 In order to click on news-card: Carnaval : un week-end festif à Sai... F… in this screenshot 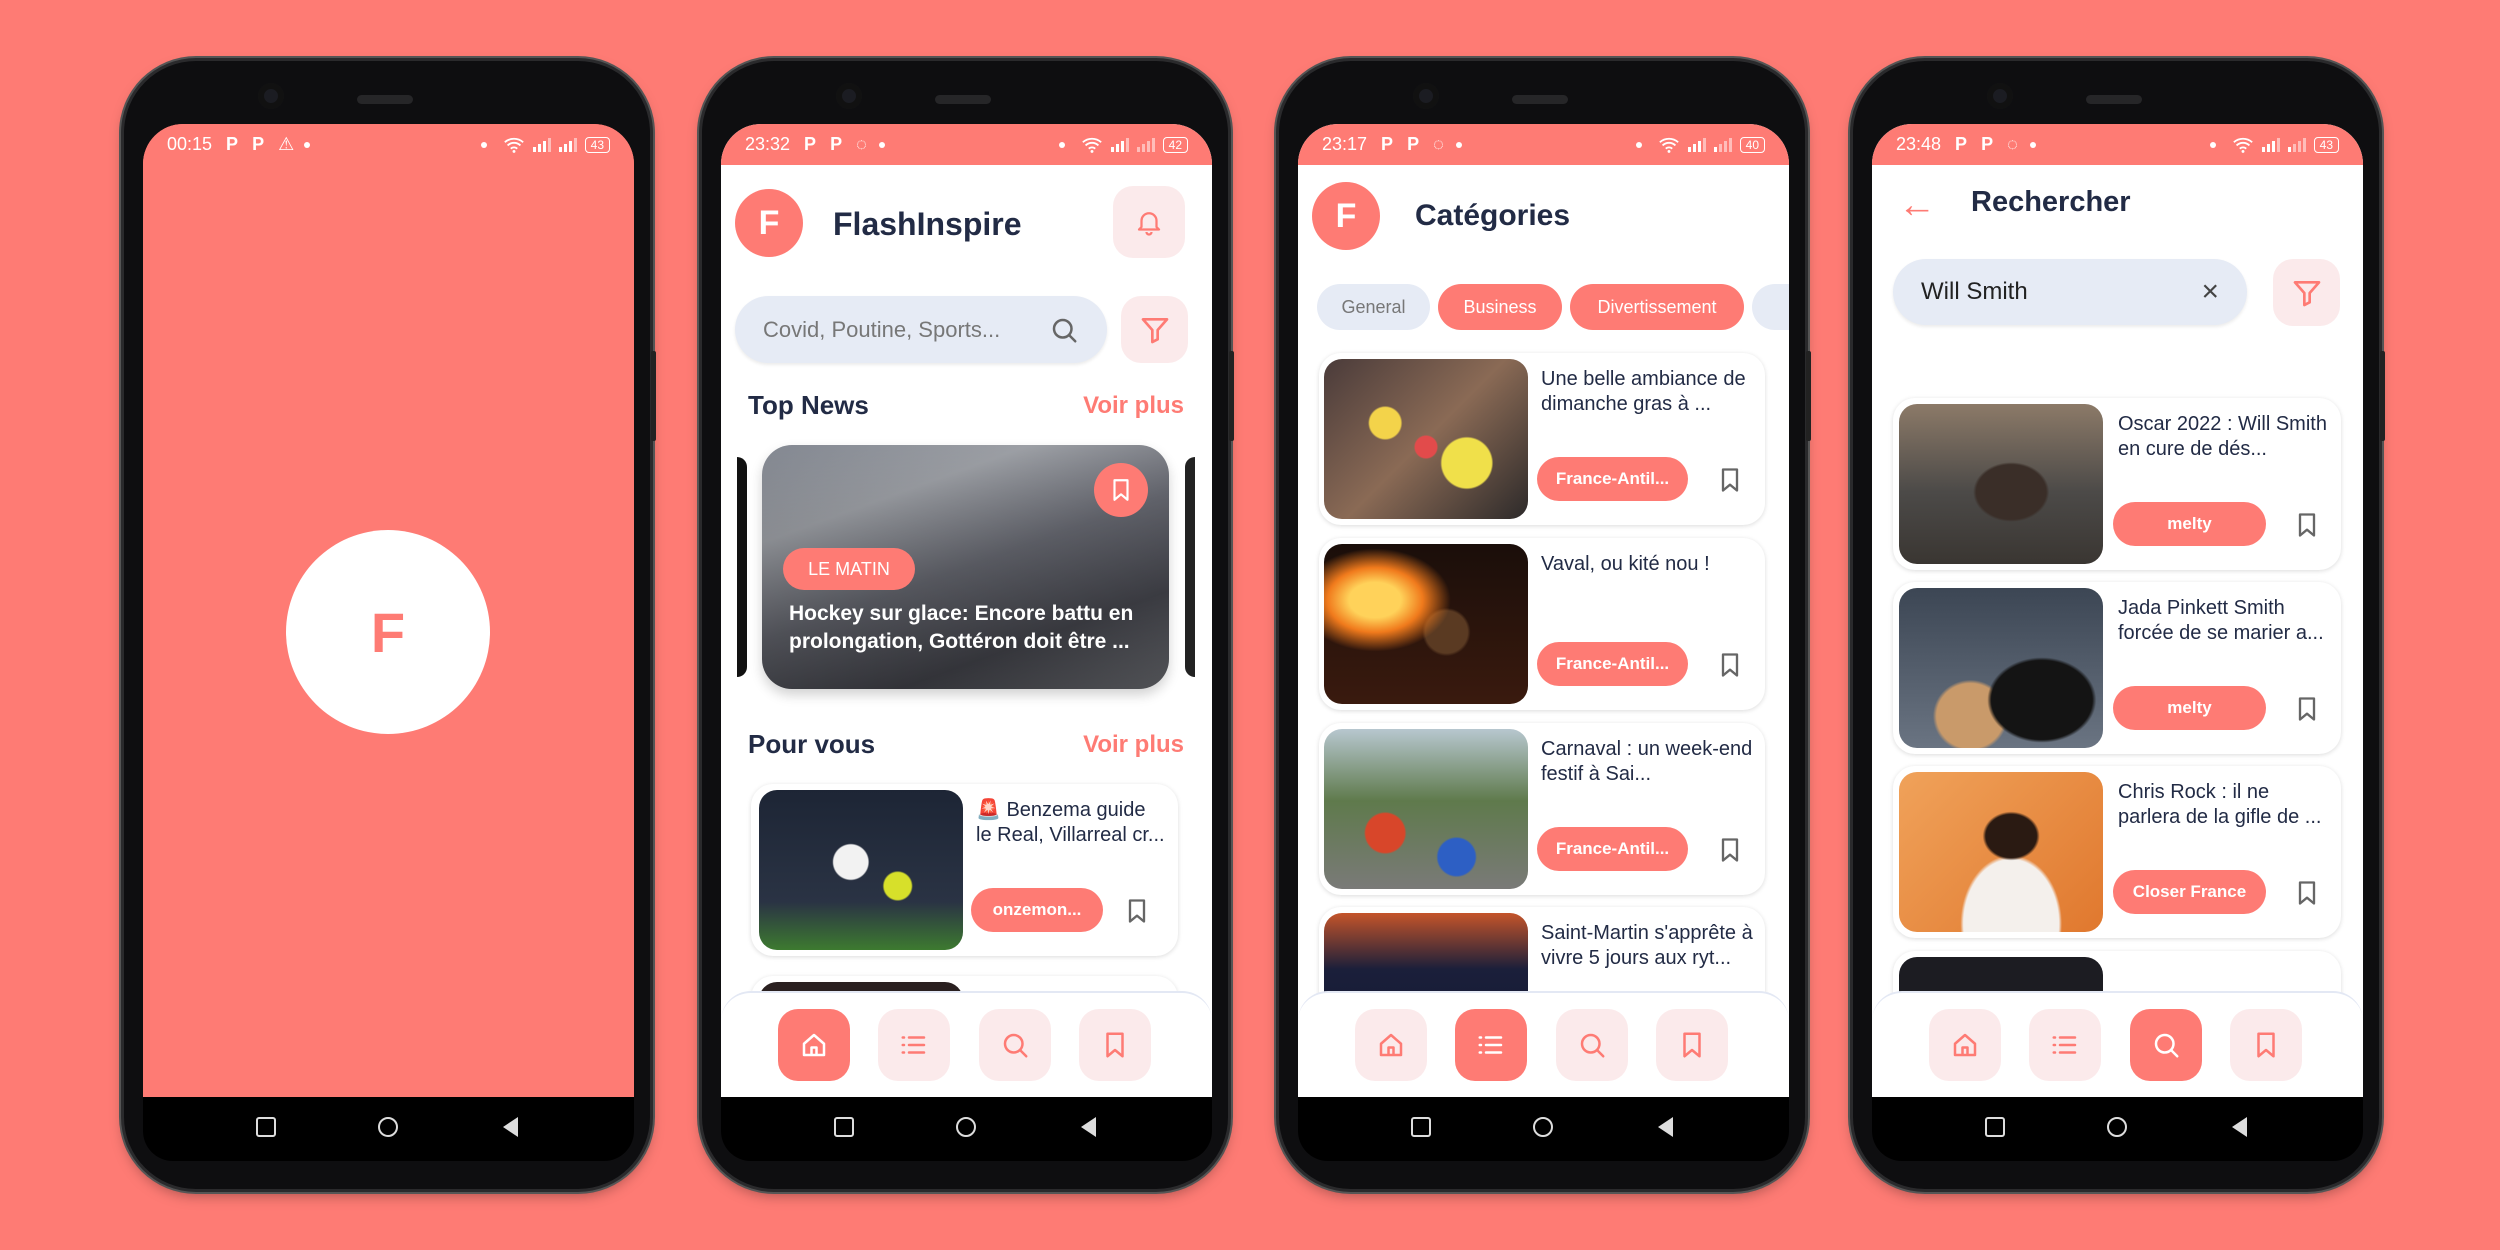, I will do `click(1542, 809)`.